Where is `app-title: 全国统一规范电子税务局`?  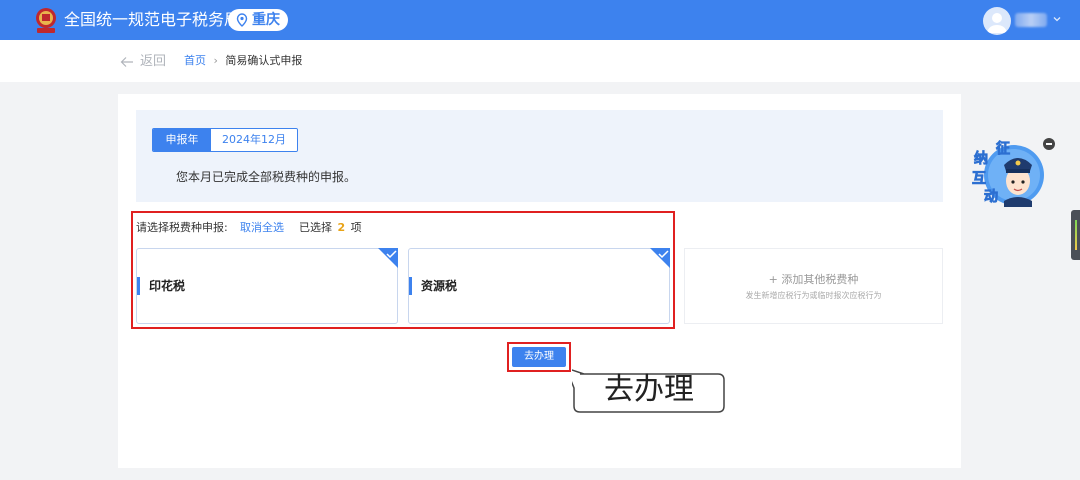 app-title: 全国统一规范电子税务局 is located at coordinates (152, 19).